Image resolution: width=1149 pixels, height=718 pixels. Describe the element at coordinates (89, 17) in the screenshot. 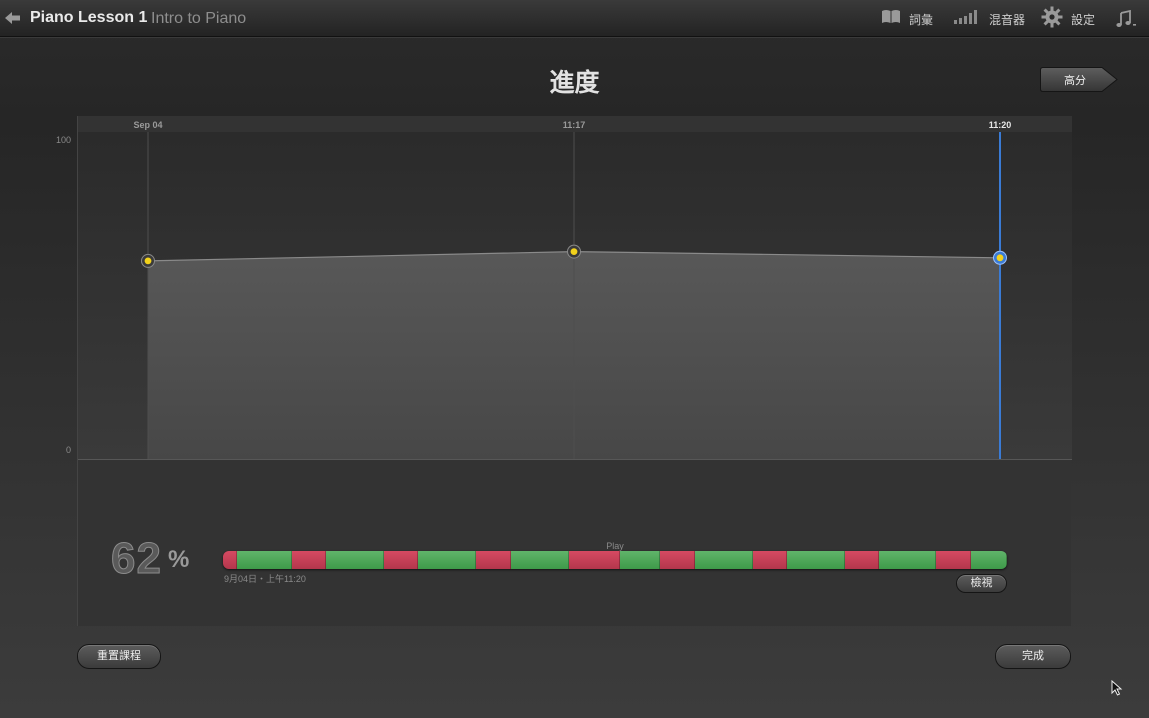

I see `lesson-title: Piano Lesson 1` at that location.